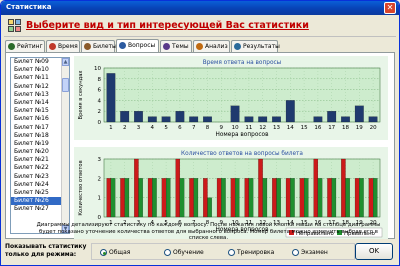 The image size is (400, 266). Describe the element at coordinates (138, 117) in the screenshot. I see `bar-time-q3` at that location.